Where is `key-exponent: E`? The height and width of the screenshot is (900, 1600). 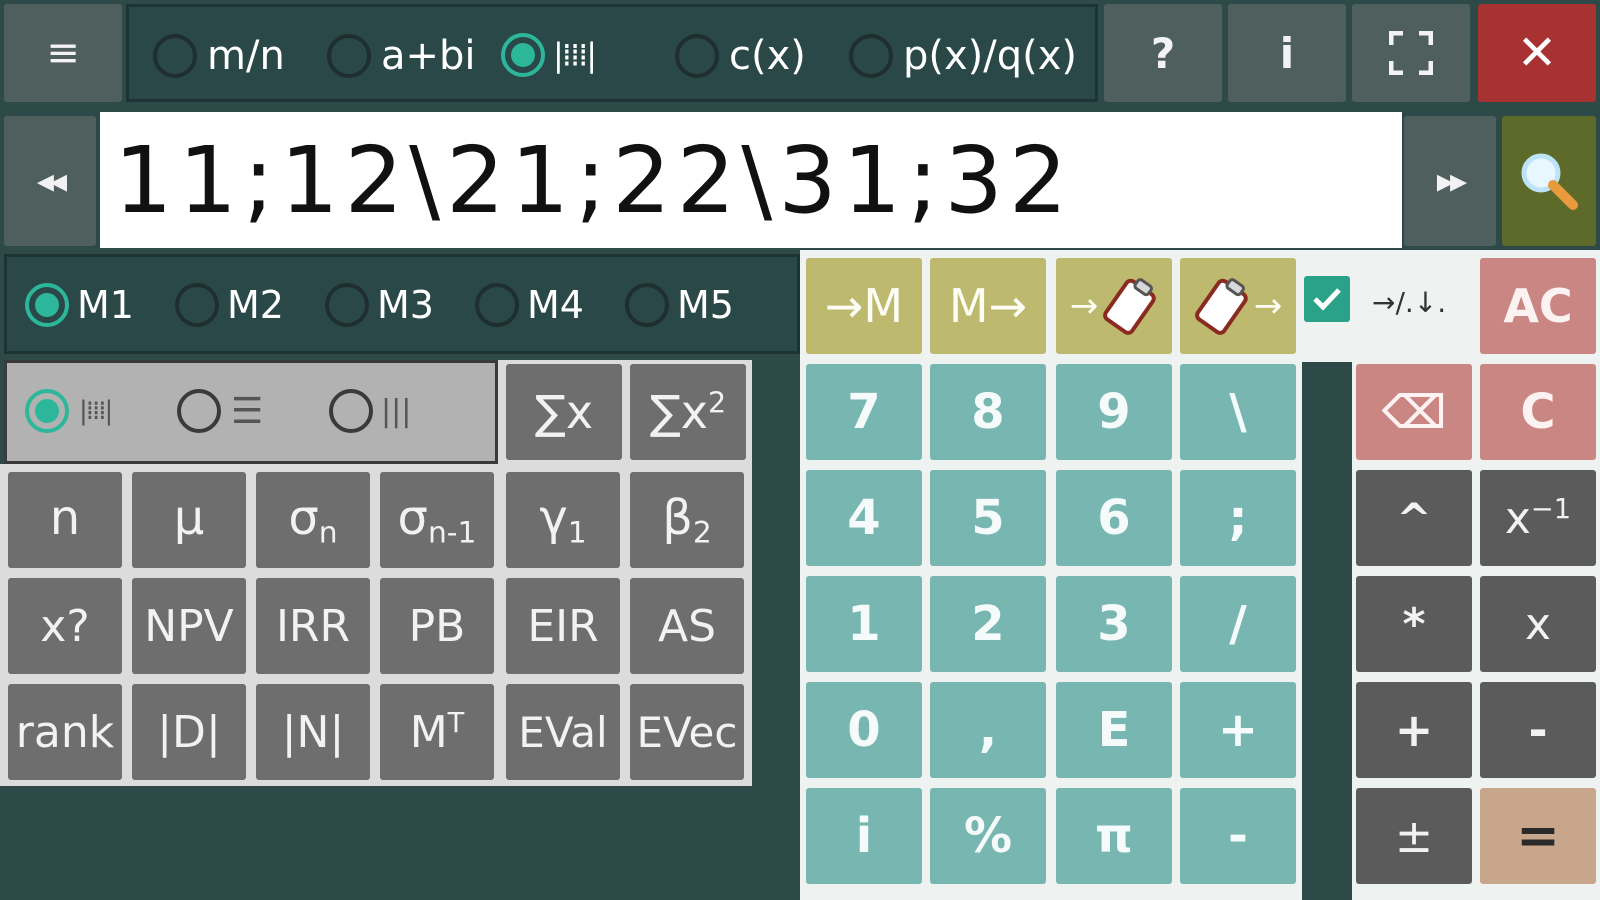 key-exponent: E is located at coordinates (1114, 730).